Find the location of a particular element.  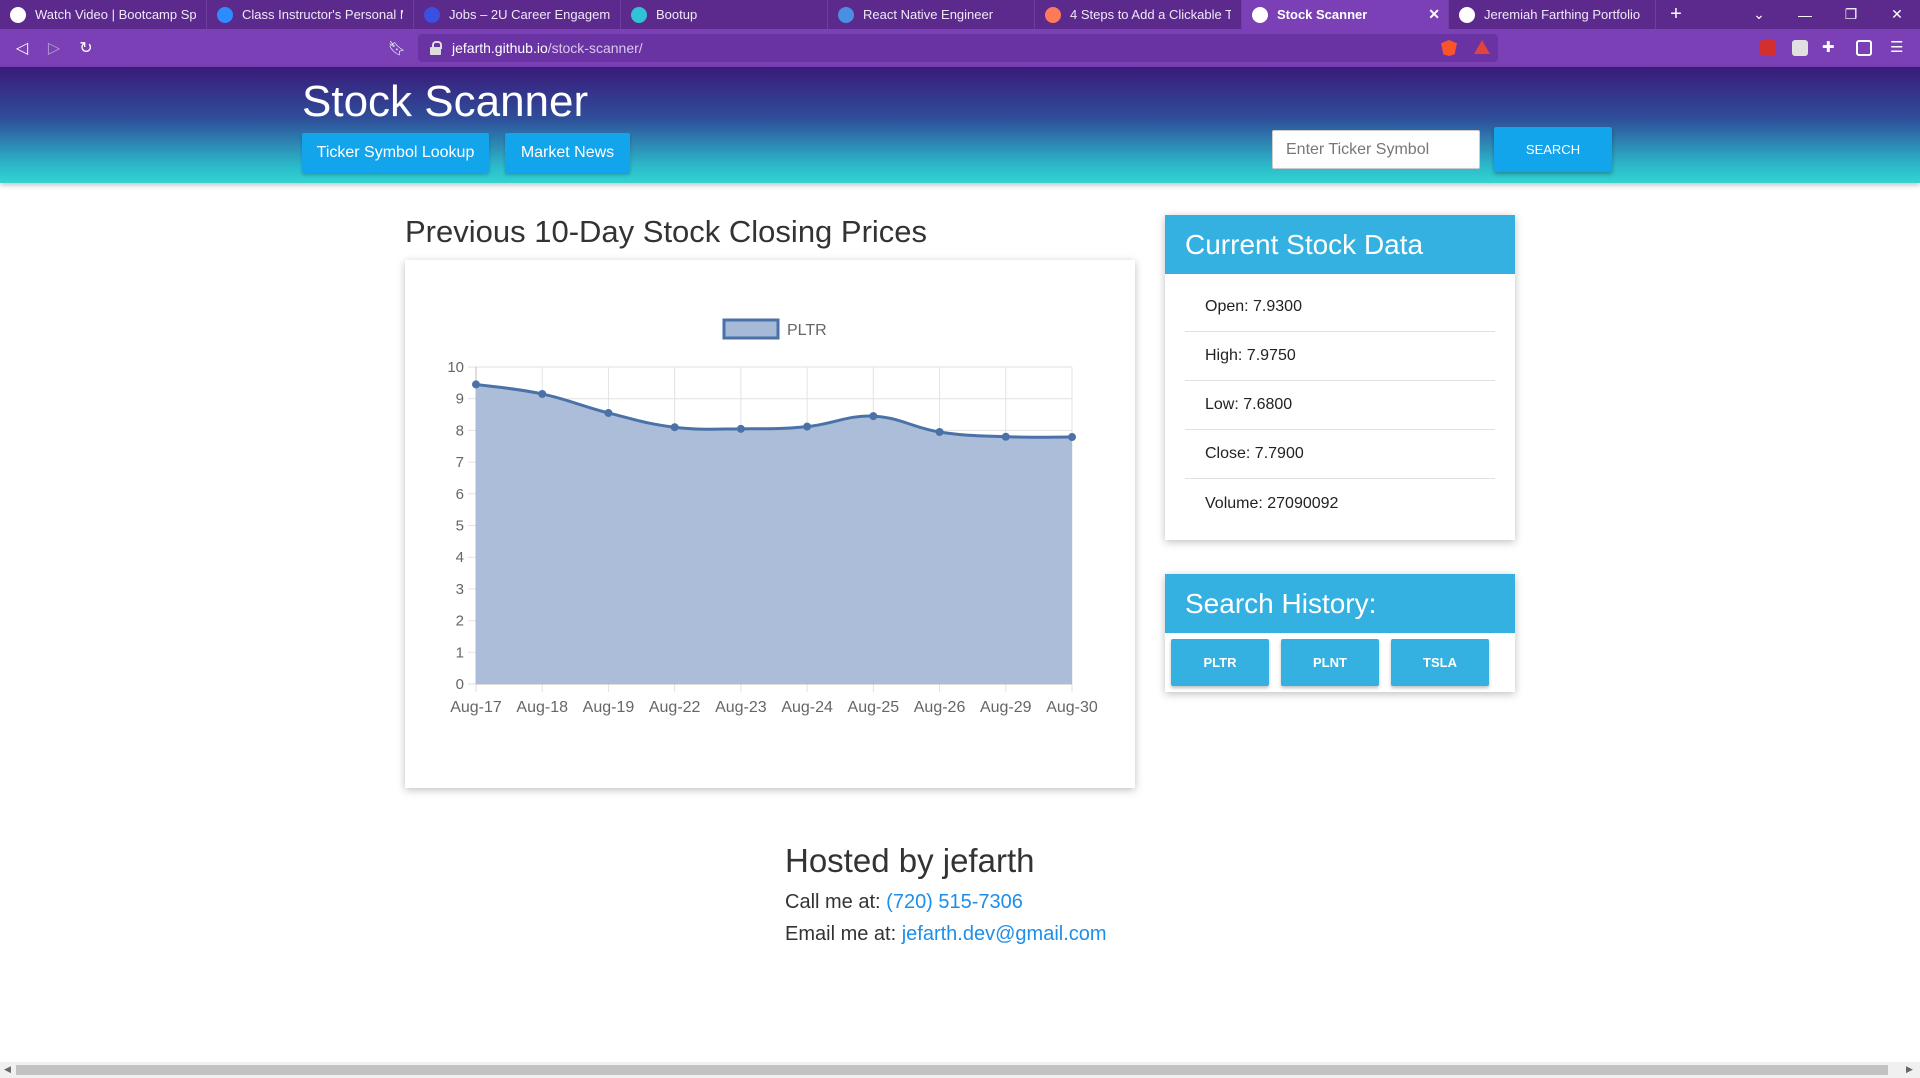

browser-tab-label: Jeremiah Farthing Portfolio is located at coordinates (1562, 14).